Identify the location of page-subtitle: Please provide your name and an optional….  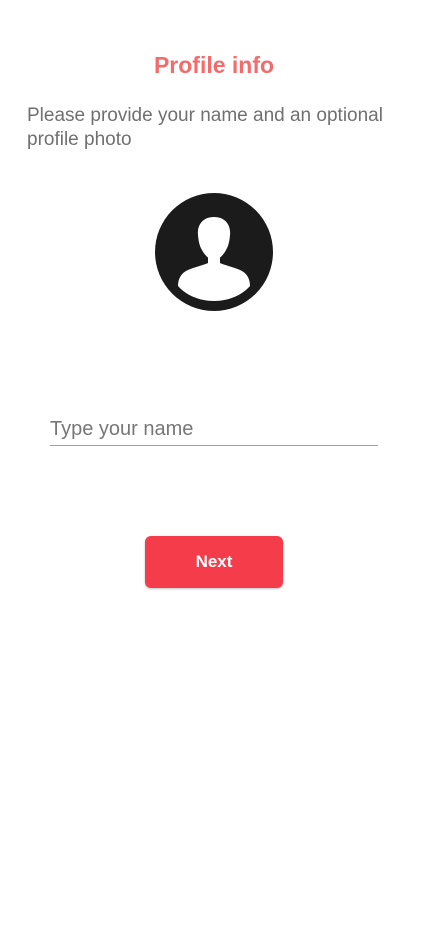
(205, 127).